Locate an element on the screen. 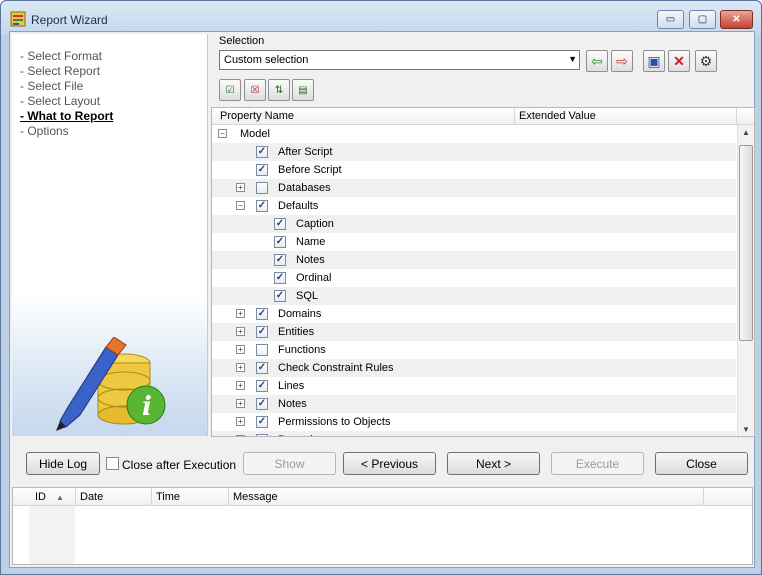 Image resolution: width=762 pixels, height=575 pixels. scrollbar-thumb is located at coordinates (746, 243).